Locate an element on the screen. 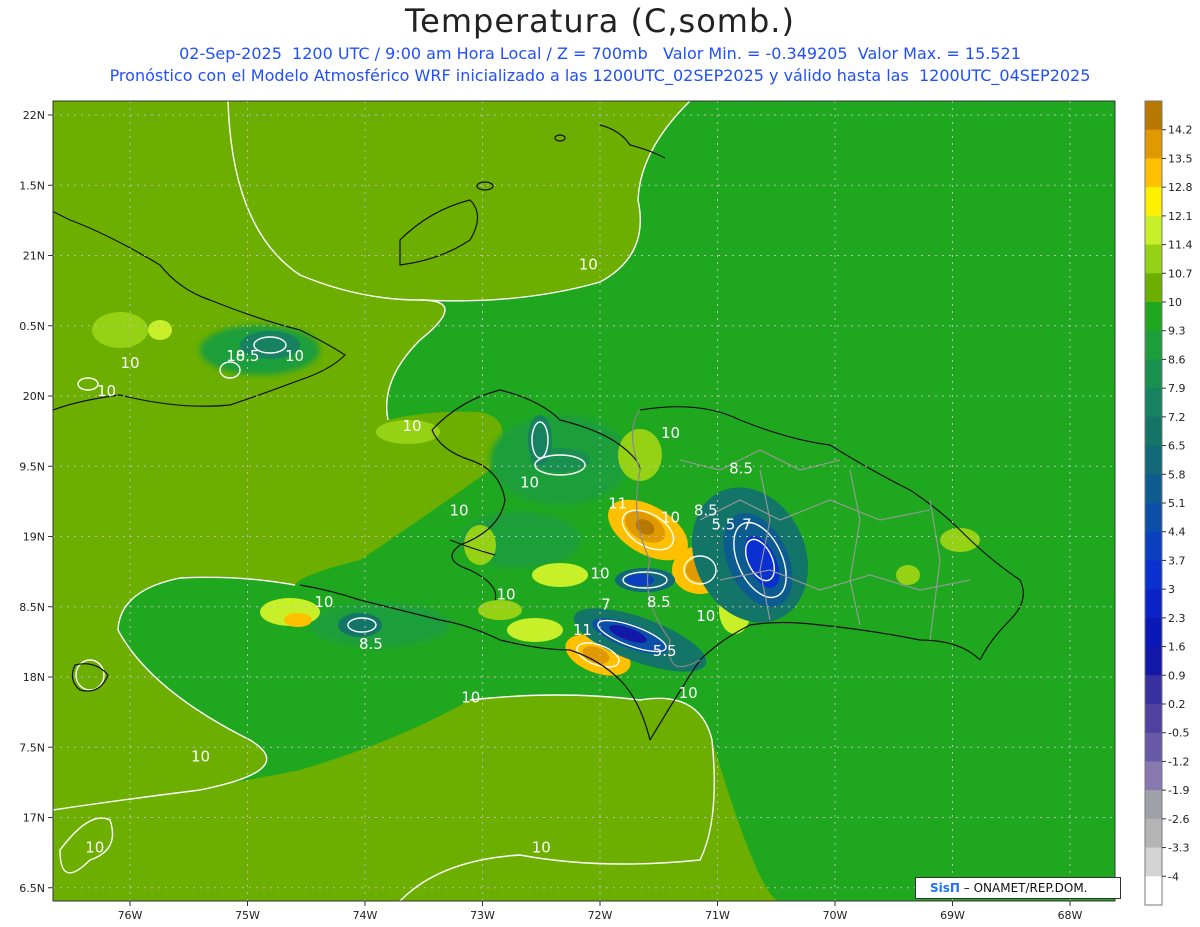 The width and height of the screenshot is (1200, 927). lon-tick-label: 76W is located at coordinates (130, 915).